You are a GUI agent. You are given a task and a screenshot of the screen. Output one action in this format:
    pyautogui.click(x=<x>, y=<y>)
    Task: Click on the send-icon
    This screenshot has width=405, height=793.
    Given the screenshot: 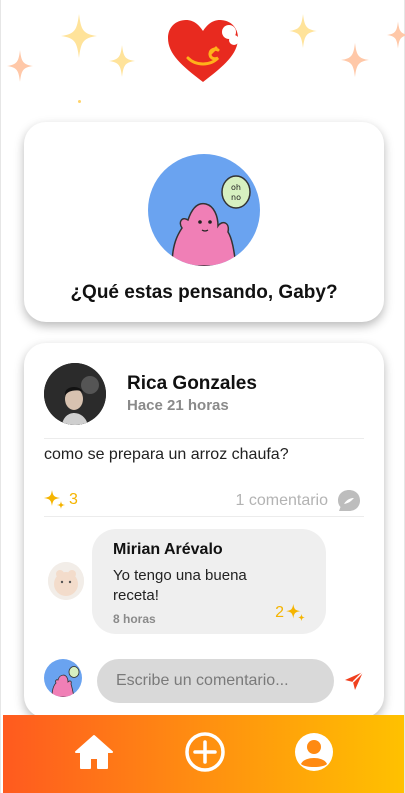 What is the action you would take?
    pyautogui.click(x=354, y=681)
    